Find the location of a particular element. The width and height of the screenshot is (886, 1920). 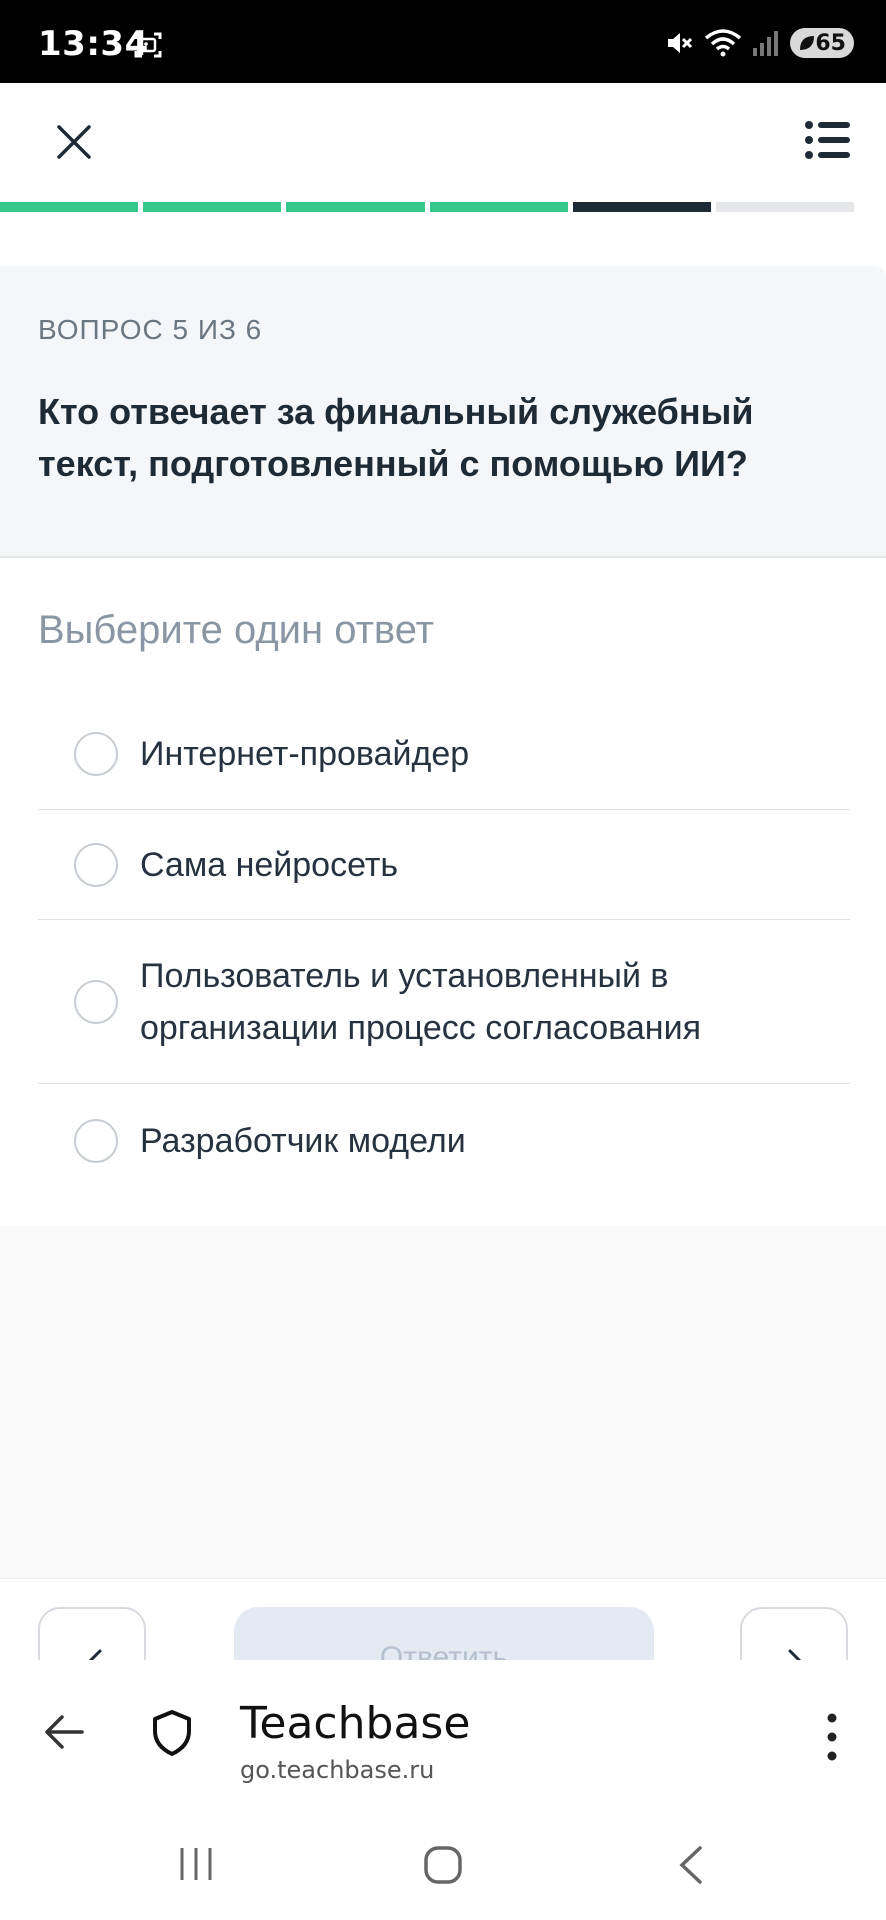

progress-segment-current is located at coordinates (641, 207).